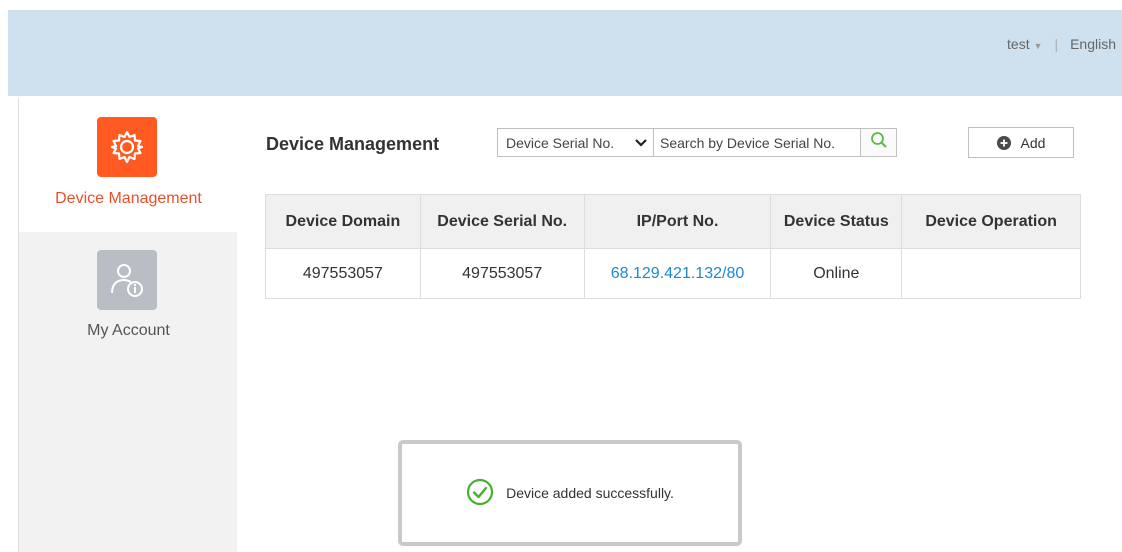  What do you see at coordinates (735, 273) in the screenshot?
I see `port-link: 80` at bounding box center [735, 273].